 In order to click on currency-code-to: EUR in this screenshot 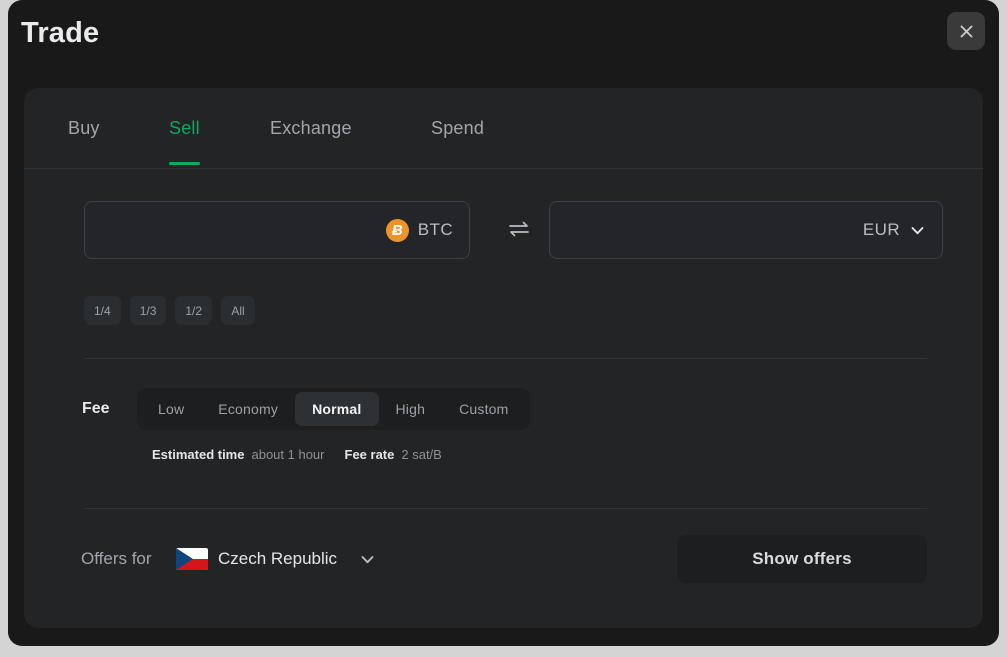, I will do `click(881, 229)`.